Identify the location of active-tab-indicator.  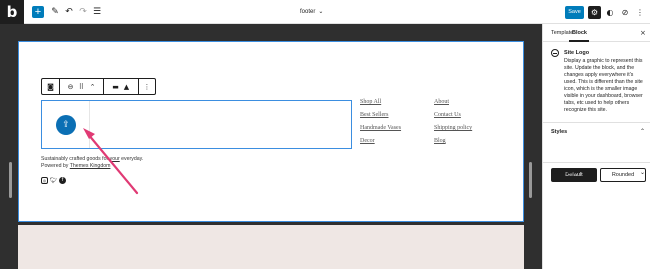
(579, 41).